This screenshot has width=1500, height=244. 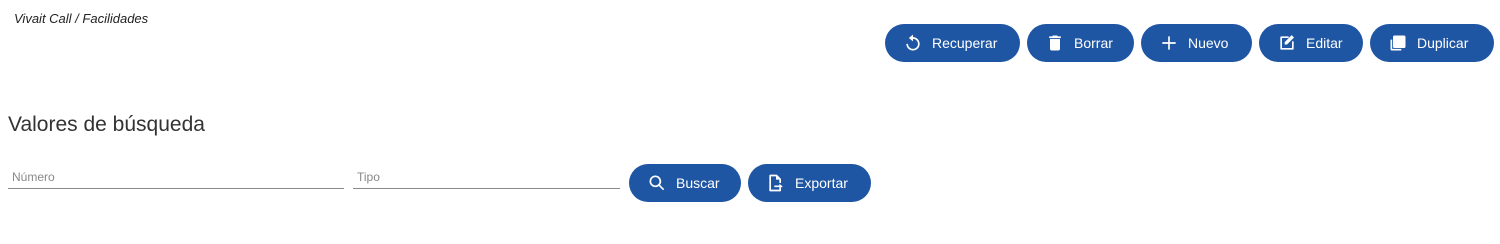 I want to click on nuevo-button: Nuevo, so click(x=1196, y=43).